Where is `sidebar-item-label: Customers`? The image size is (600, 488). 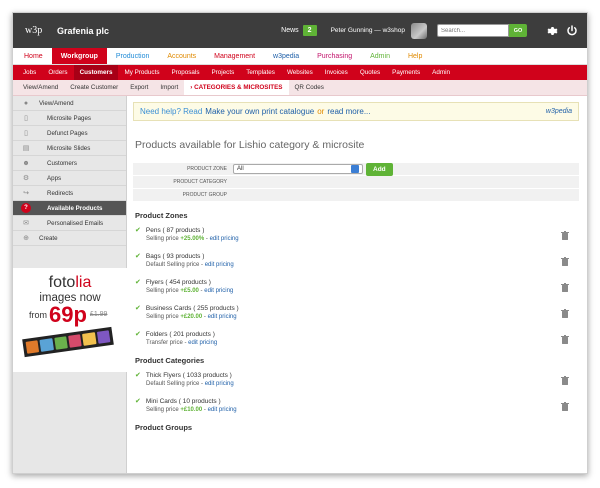 sidebar-item-label: Customers is located at coordinates (62, 163).